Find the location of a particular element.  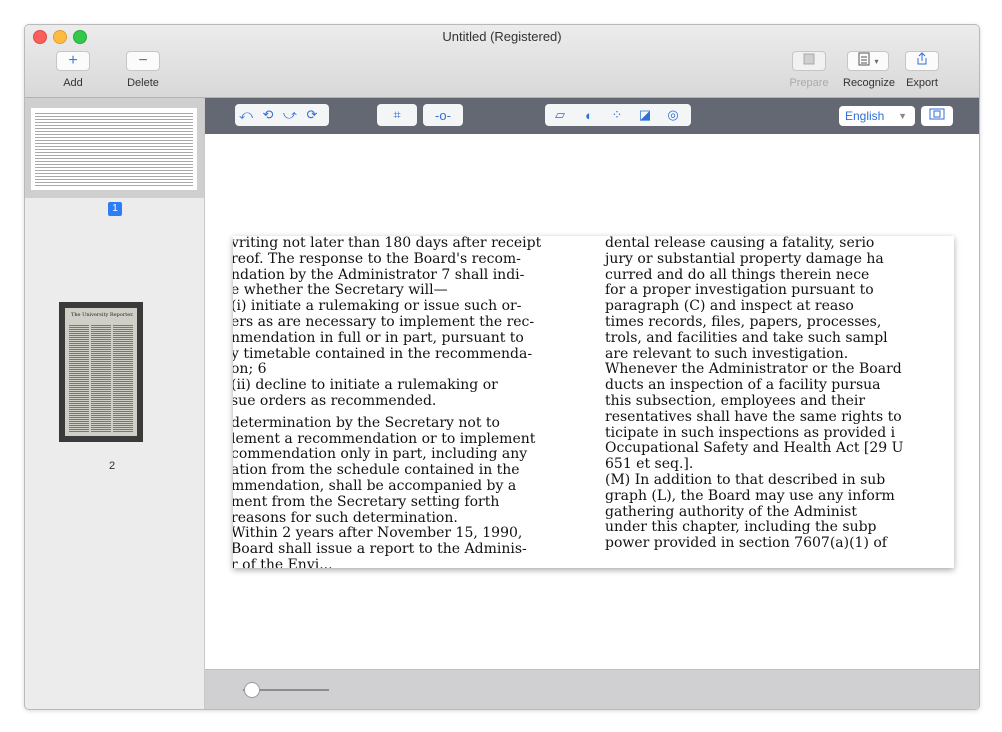

page-thumbnail-image is located at coordinates (114, 149).